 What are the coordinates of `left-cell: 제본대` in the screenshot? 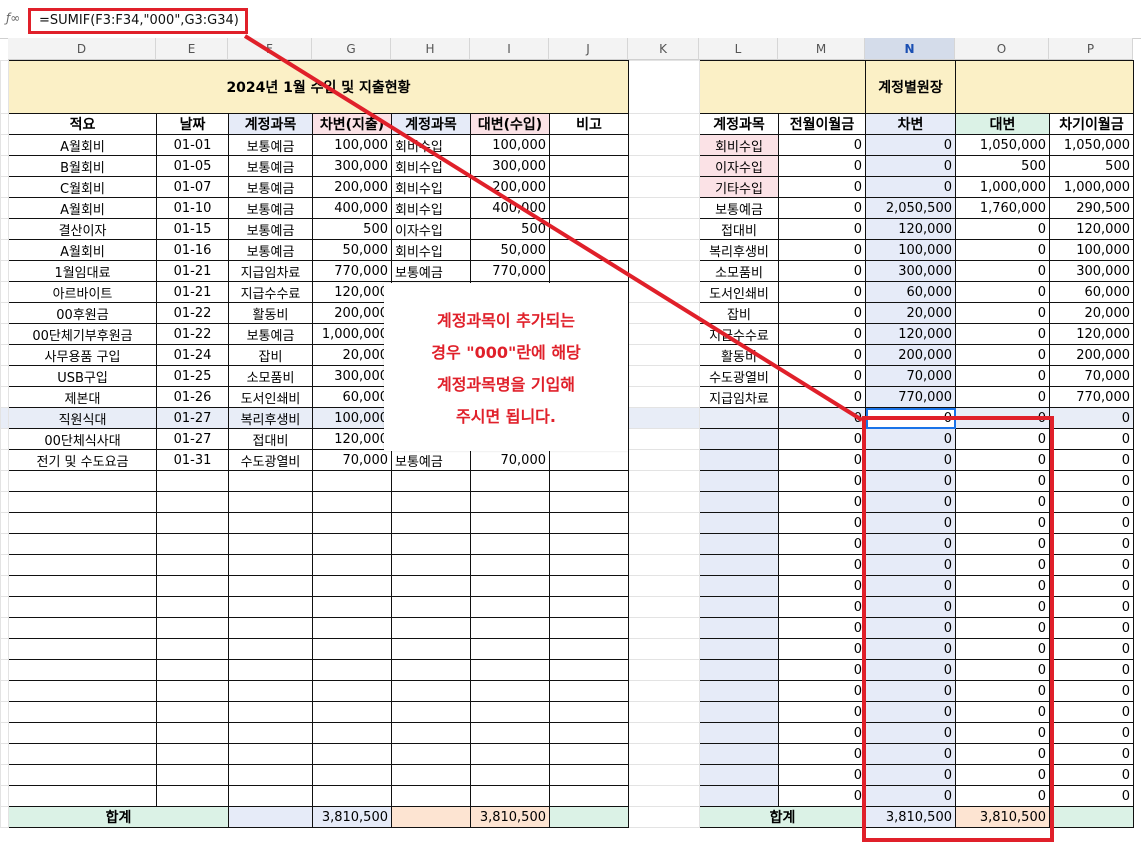 It's located at (82, 397).